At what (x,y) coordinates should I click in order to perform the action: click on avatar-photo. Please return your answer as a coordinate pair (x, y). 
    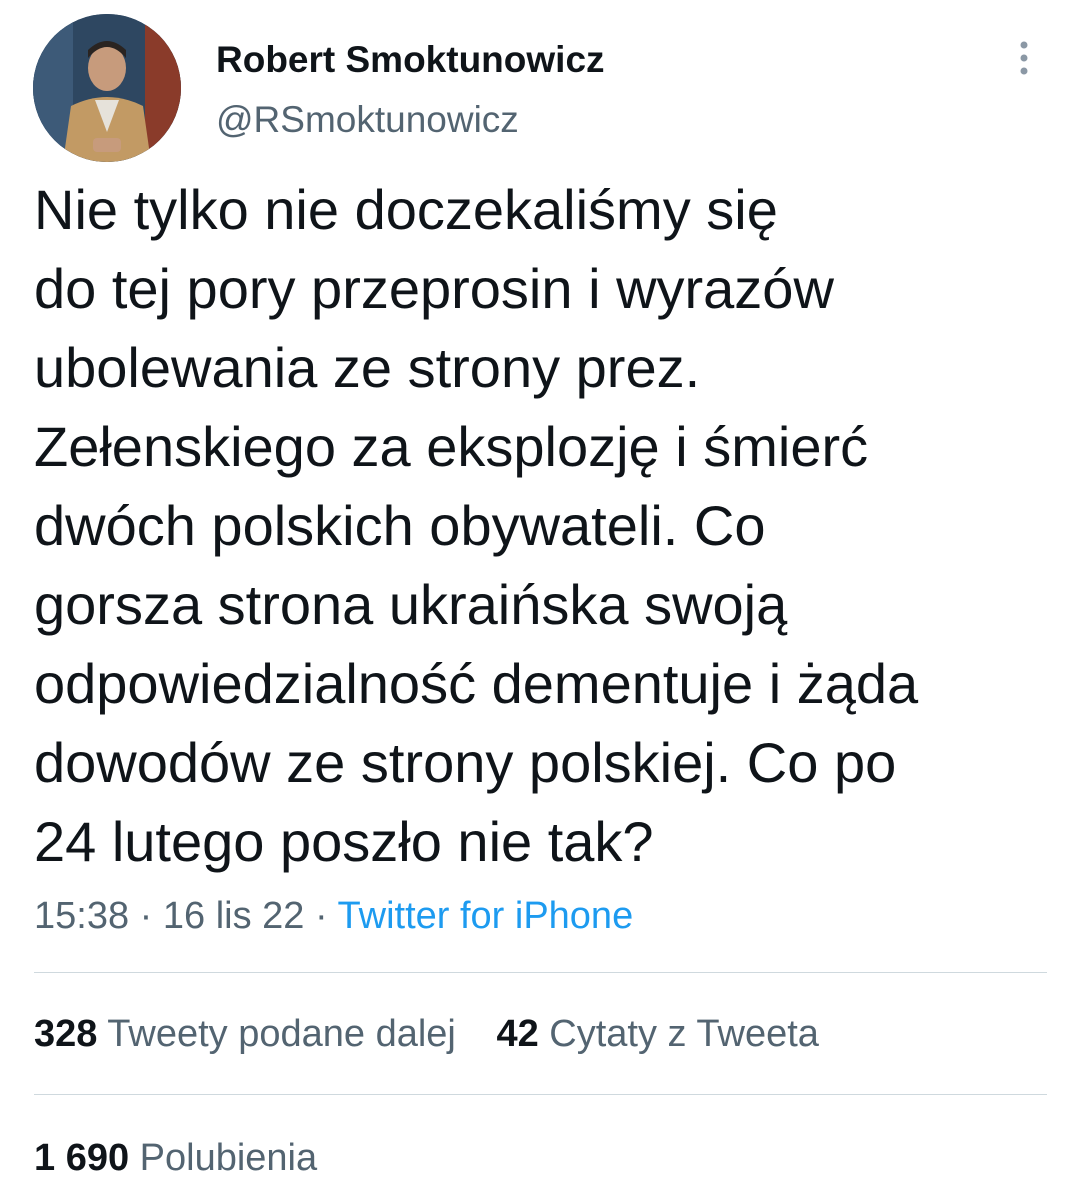
    Looking at the image, I should click on (107, 88).